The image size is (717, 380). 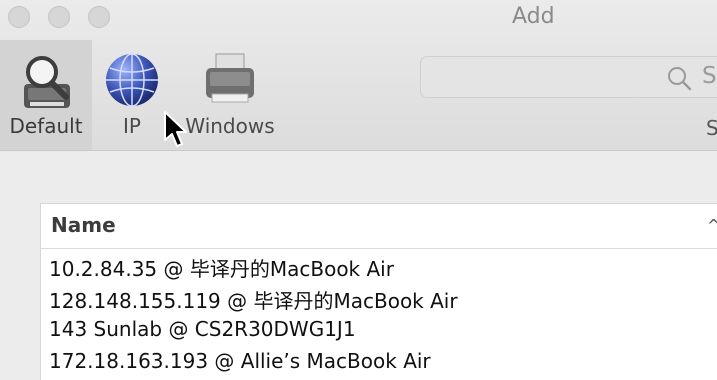 I want to click on table-row: 172.18.163.193 @ Allie’s MacBook Air, so click(x=379, y=362).